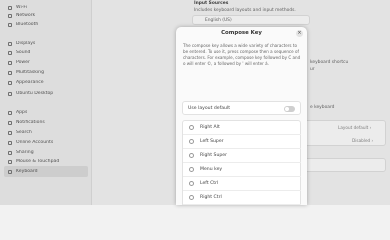 This screenshot has height=240, width=390. What do you see at coordinates (299, 33) in the screenshot?
I see `close-icon: ×` at bounding box center [299, 33].